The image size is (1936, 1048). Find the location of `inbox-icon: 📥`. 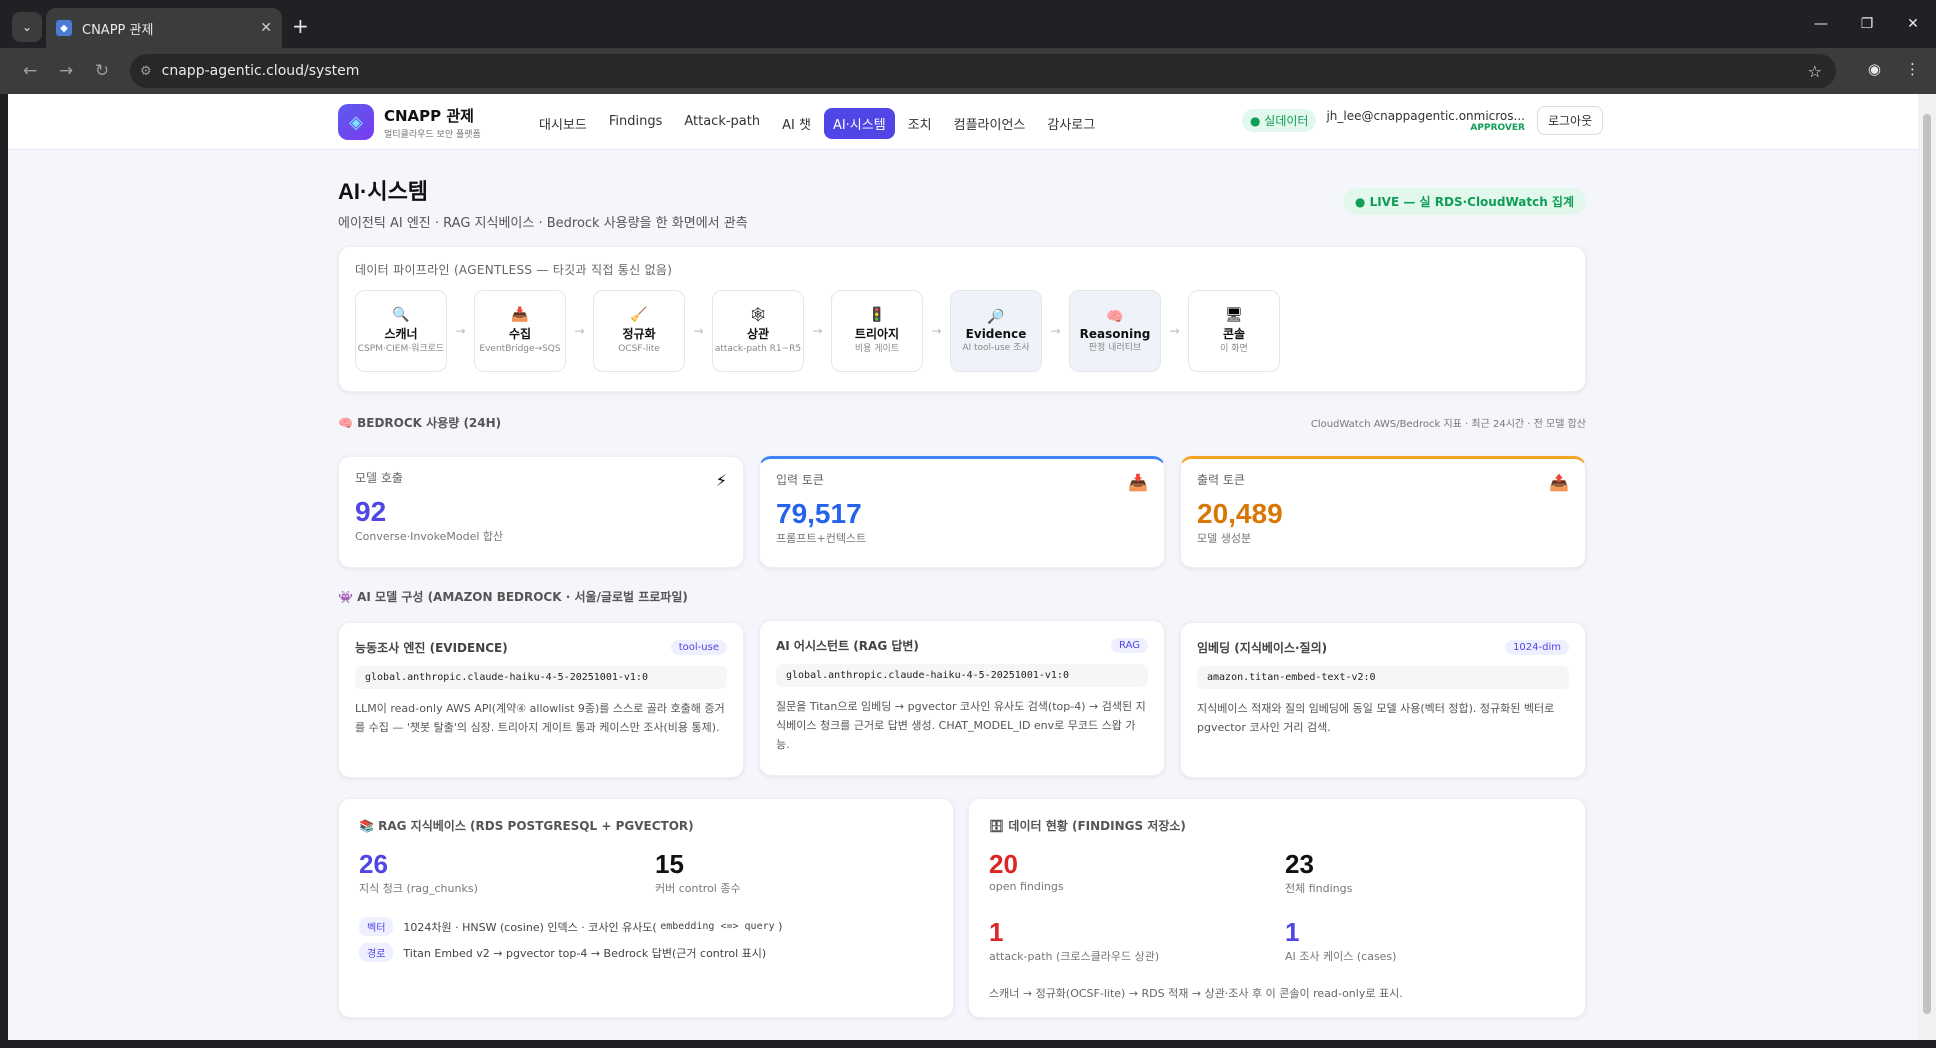

inbox-icon: 📥 is located at coordinates (1138, 482).